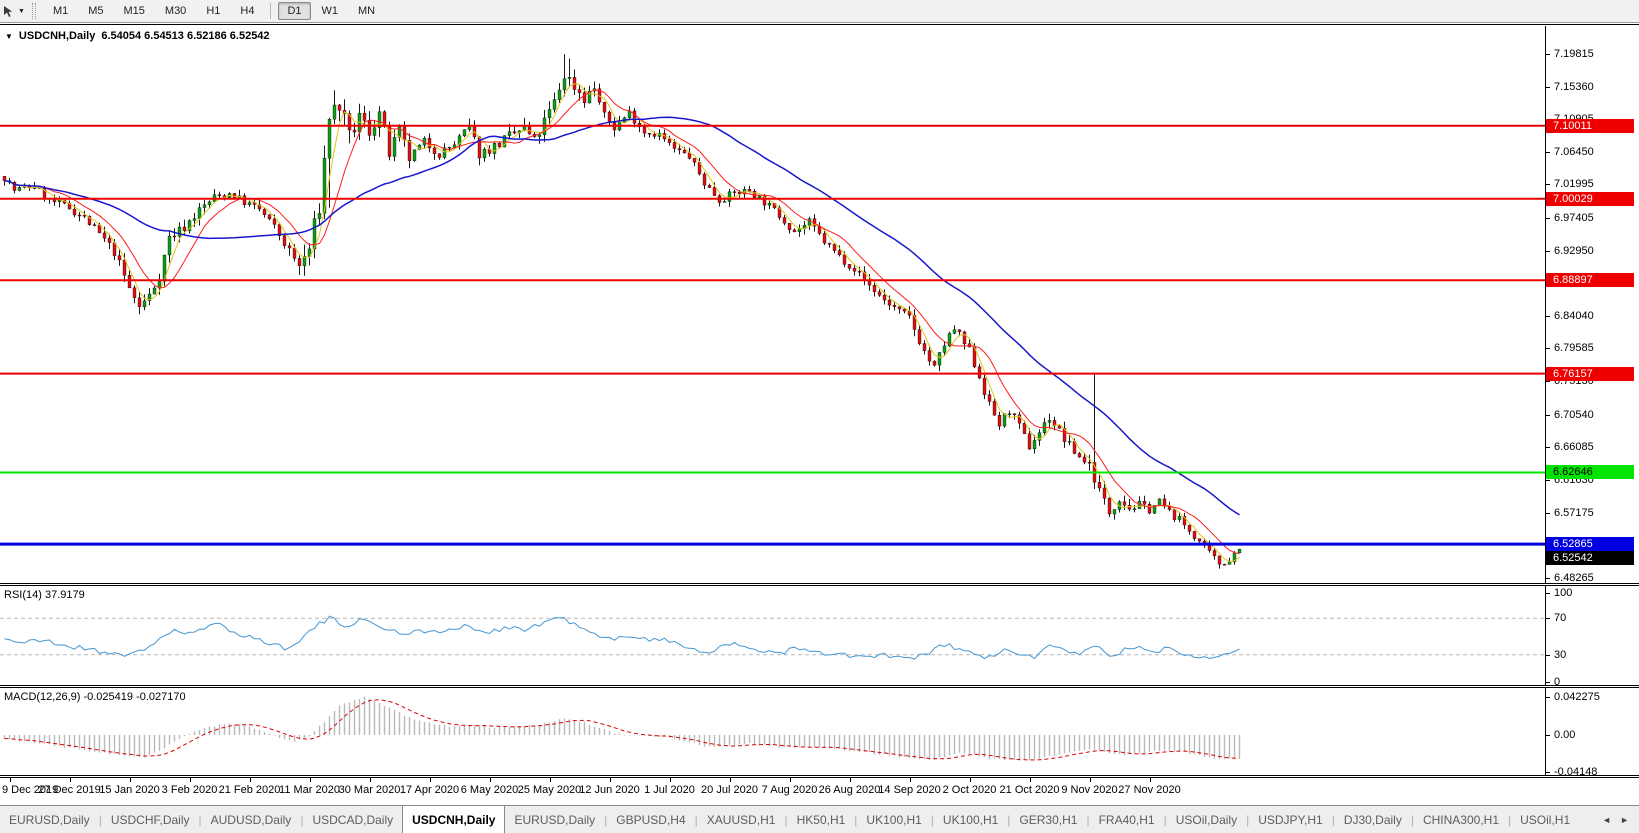 This screenshot has width=1639, height=833. Describe the element at coordinates (1556, 618) in the screenshot. I see `rsi-tick: 70` at that location.